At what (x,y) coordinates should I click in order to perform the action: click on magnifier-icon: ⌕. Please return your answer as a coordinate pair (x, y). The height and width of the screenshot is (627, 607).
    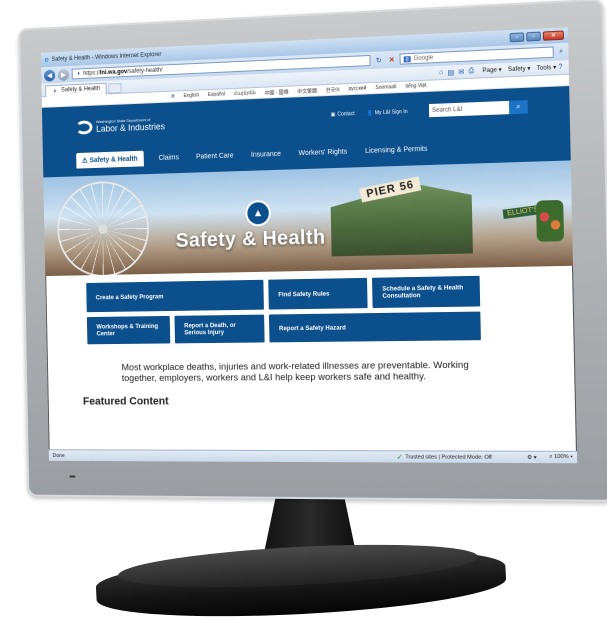
    Looking at the image, I should click on (518, 106).